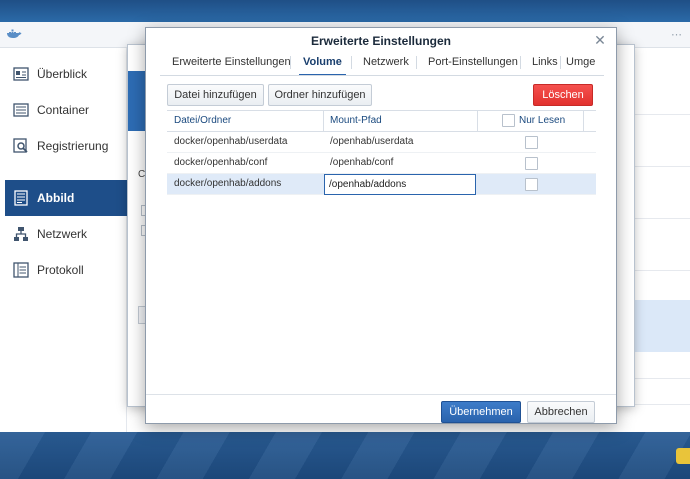 The image size is (690, 479). Describe the element at coordinates (545, 63) in the screenshot. I see `tab-links: Links` at that location.